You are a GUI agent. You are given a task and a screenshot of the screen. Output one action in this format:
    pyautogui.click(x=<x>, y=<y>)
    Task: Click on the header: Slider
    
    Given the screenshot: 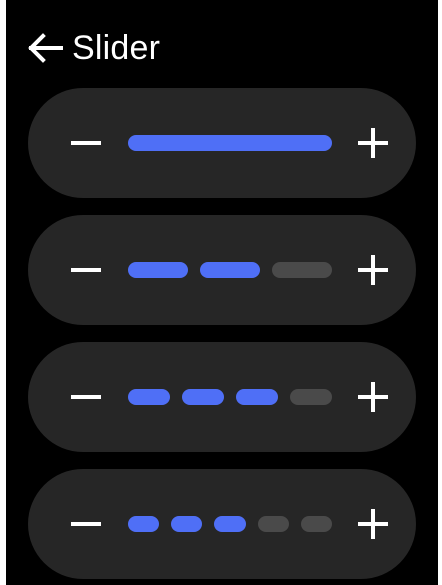 What is the action you would take?
    pyautogui.click(x=94, y=48)
    